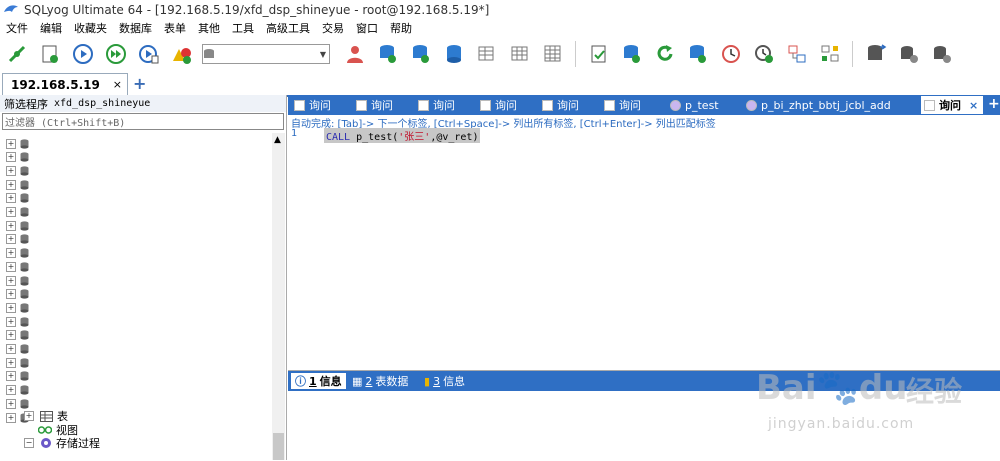 The height and width of the screenshot is (461, 1000). I want to click on menu-window: 窗口, so click(367, 28).